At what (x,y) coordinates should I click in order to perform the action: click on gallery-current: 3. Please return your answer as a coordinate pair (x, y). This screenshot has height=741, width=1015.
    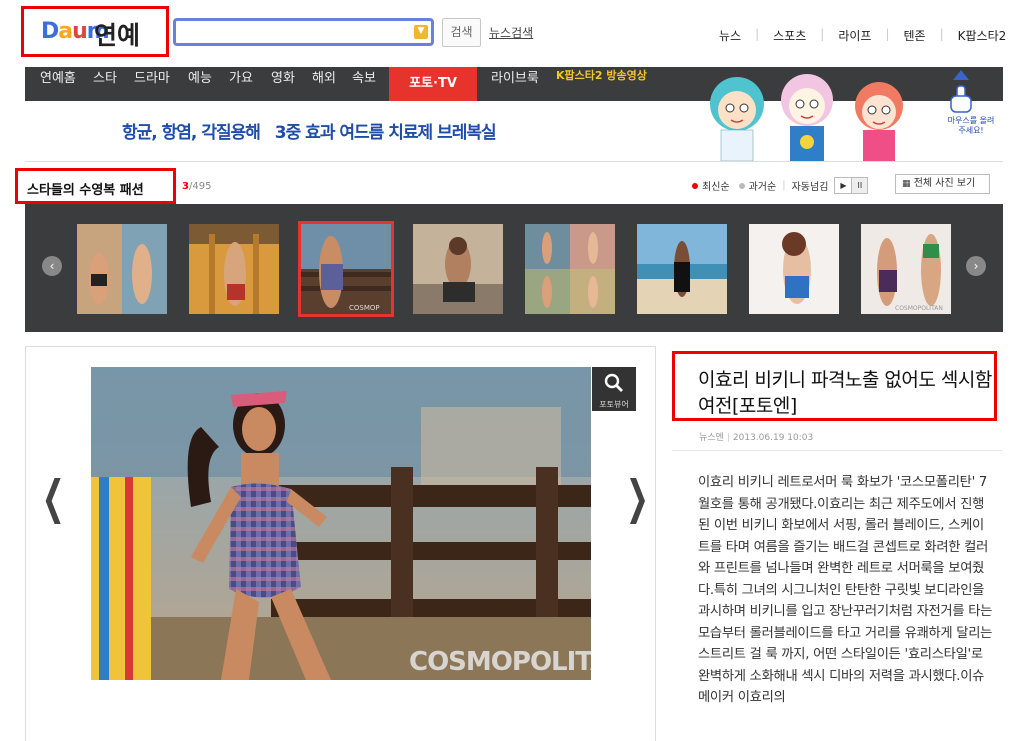
    Looking at the image, I should click on (185, 186).